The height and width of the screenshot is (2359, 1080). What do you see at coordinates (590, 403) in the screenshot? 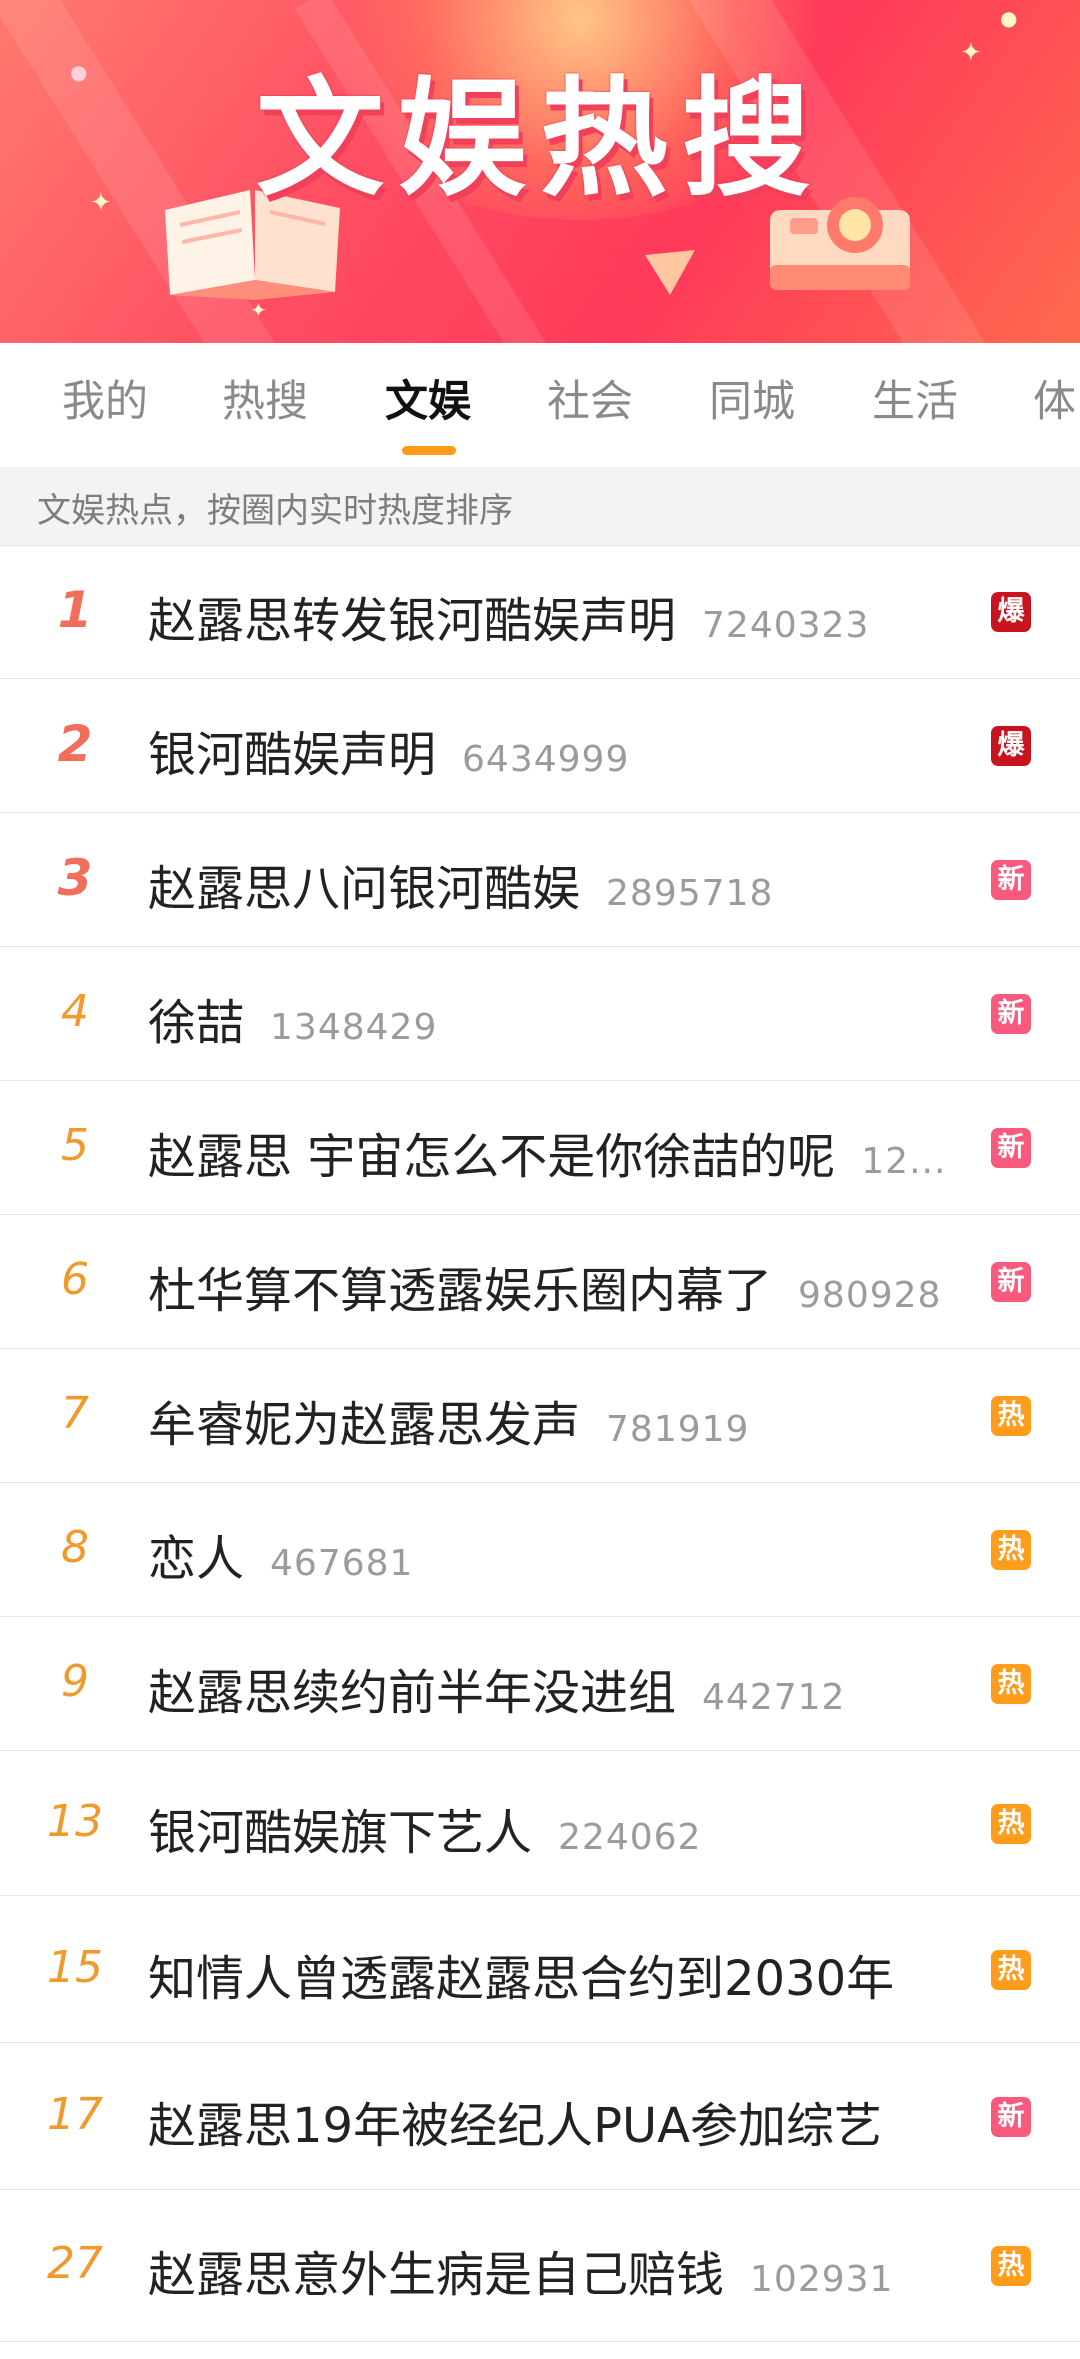
I see `tab-society: 社会` at bounding box center [590, 403].